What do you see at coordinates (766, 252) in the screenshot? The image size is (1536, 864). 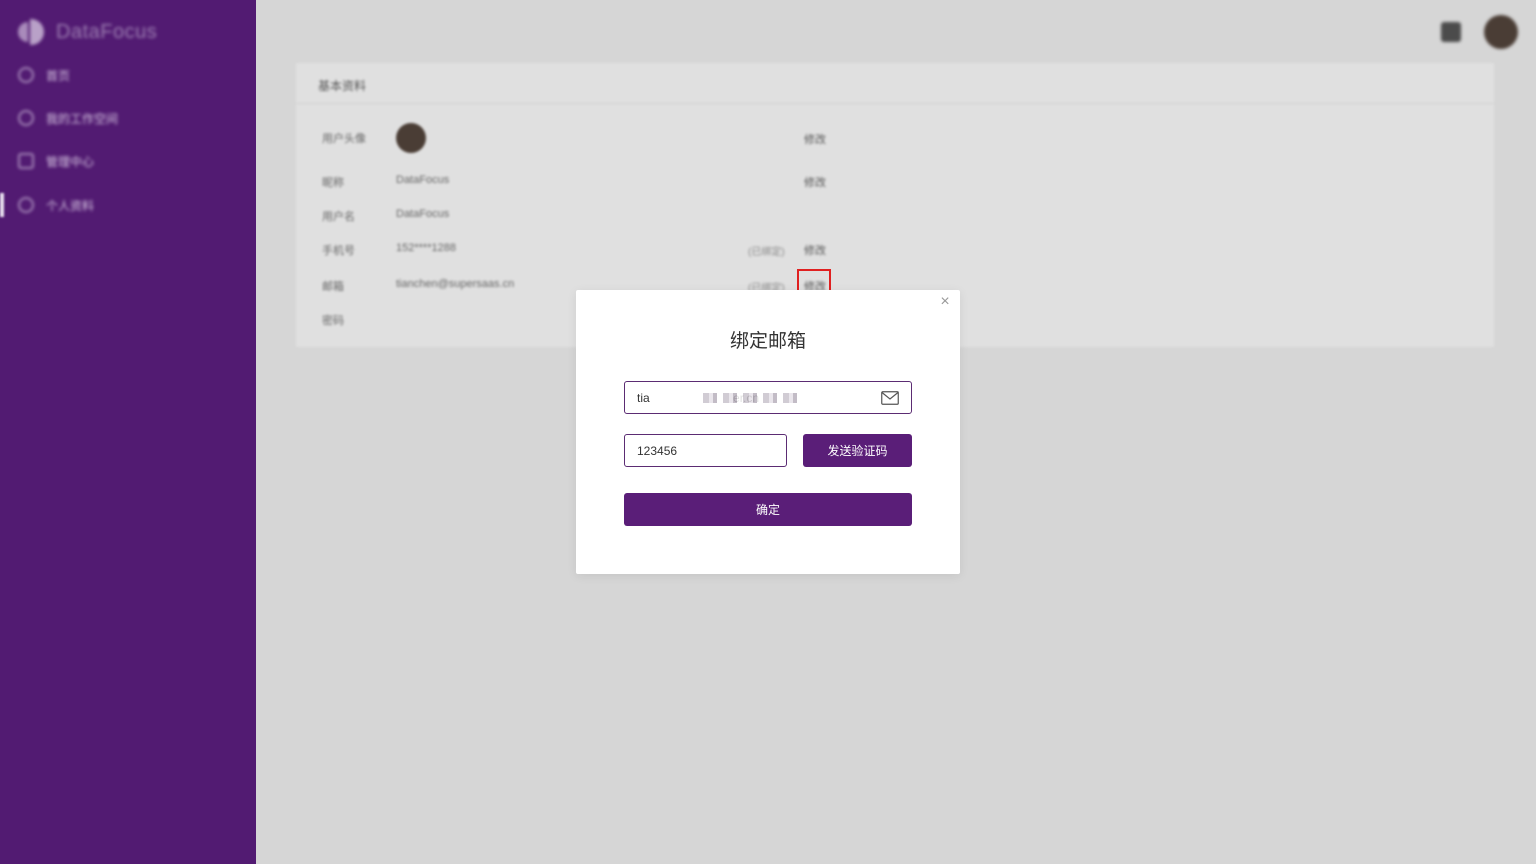 I see `row-tag-phone: (已绑定)` at bounding box center [766, 252].